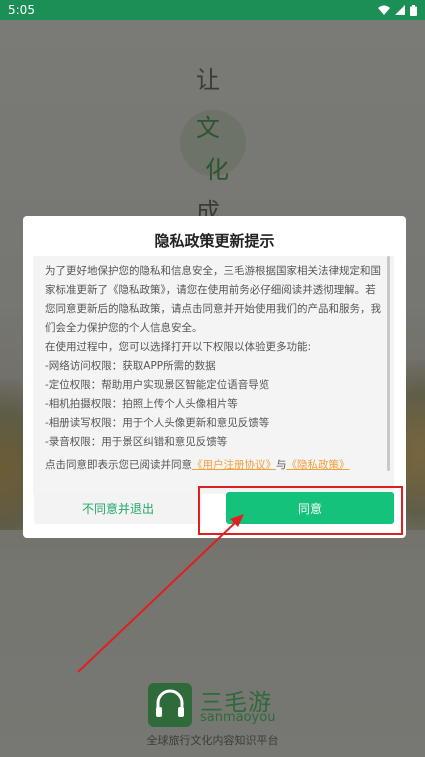 This screenshot has width=425, height=757. What do you see at coordinates (238, 717) in the screenshot?
I see `brand-name-en: sanmaoyou` at bounding box center [238, 717].